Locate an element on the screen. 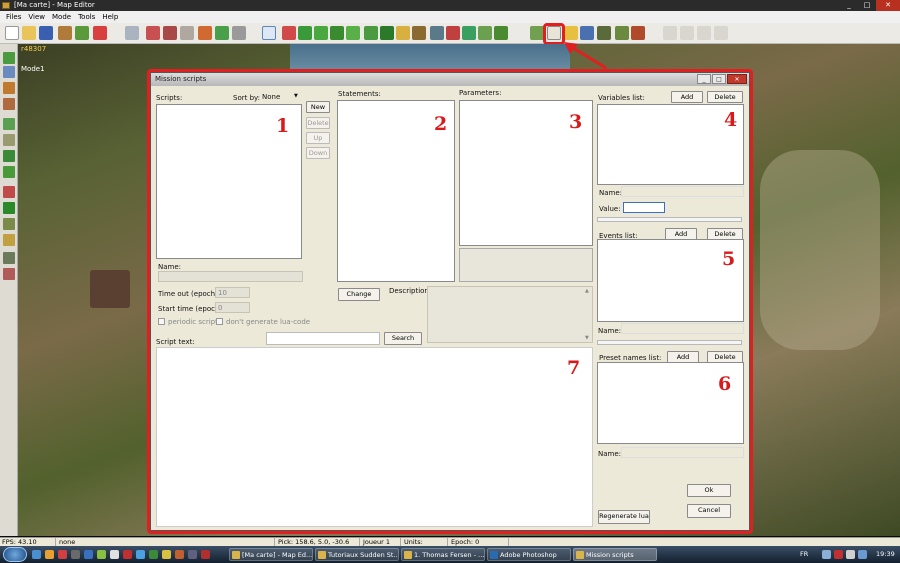  maximize-icon: □ is located at coordinates (867, 5).